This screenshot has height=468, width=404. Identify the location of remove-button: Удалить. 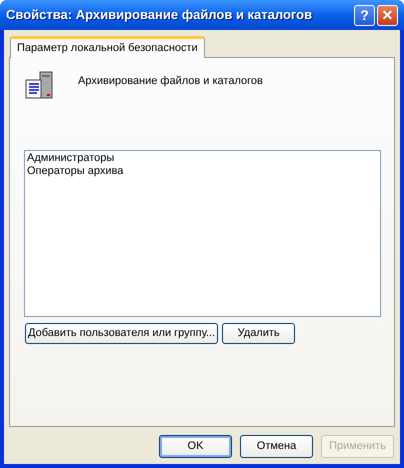
(259, 333).